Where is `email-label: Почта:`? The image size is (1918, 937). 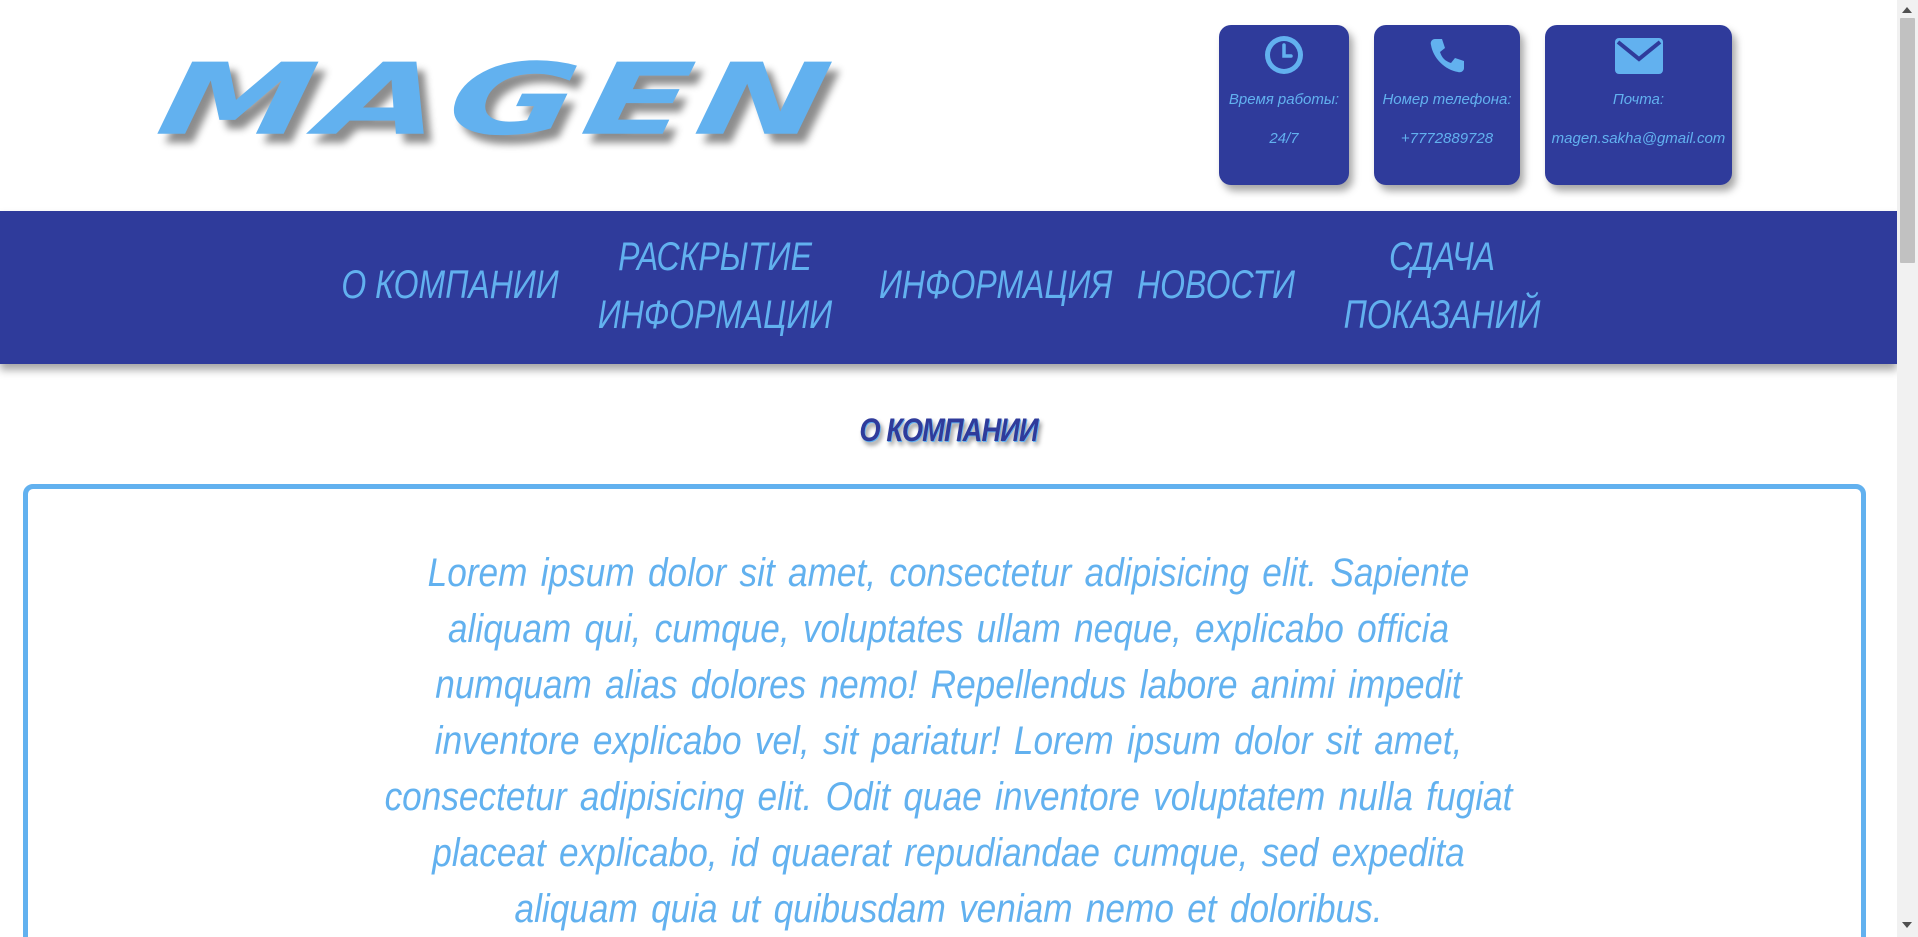 email-label: Почта: is located at coordinates (1638, 99).